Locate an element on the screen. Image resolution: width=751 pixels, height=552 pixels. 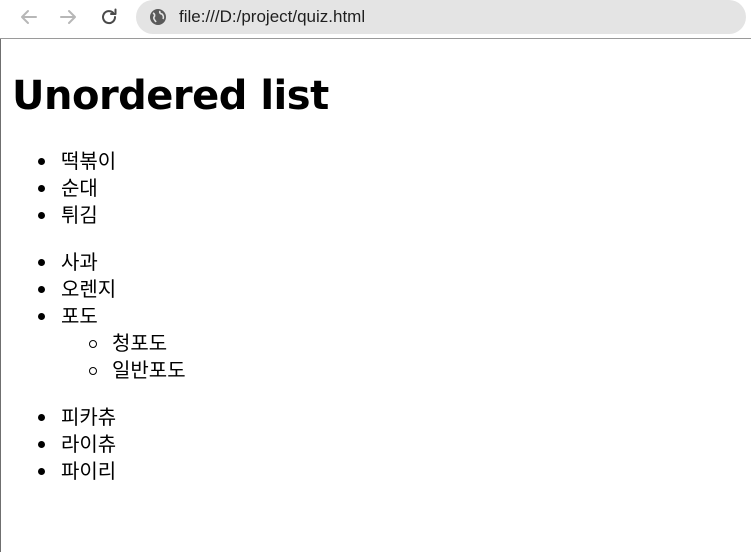
list-item: 라이츄 is located at coordinates (64, 444).